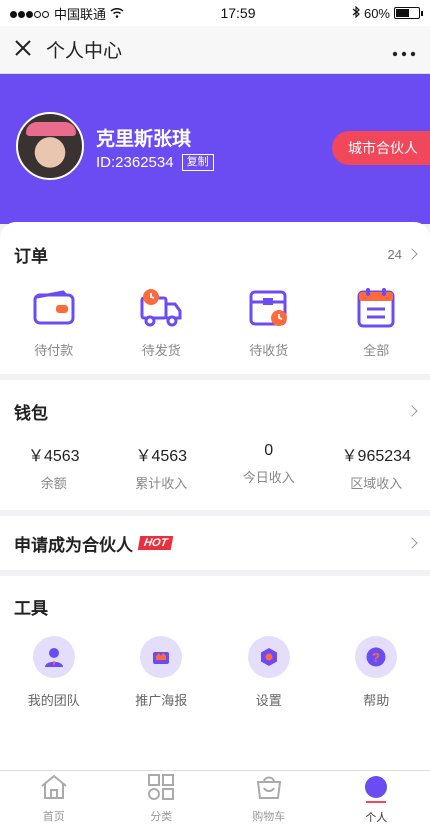  I want to click on tool-my-team: 我的团队, so click(54, 672).